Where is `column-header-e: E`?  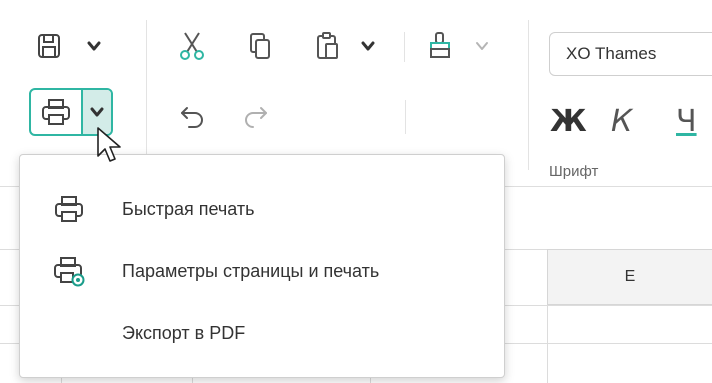 column-header-e: E is located at coordinates (629, 277).